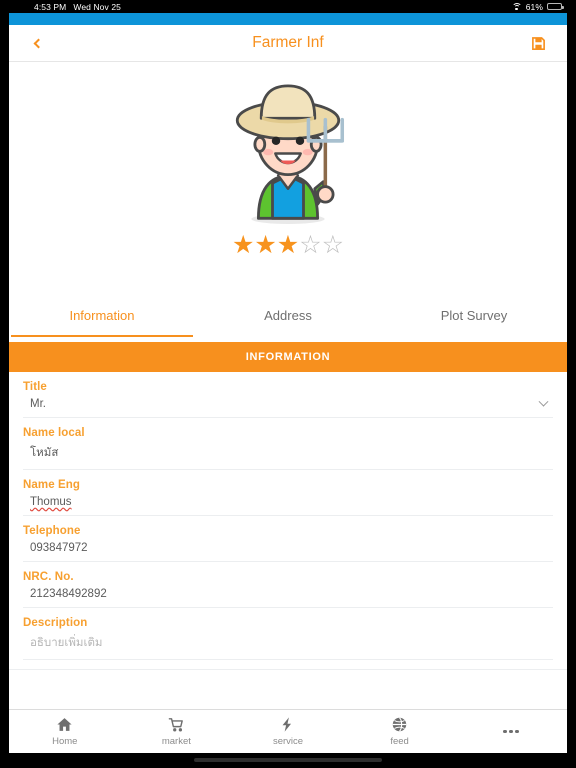 The height and width of the screenshot is (768, 576). Describe the element at coordinates (555, 6) in the screenshot. I see `battery-icon` at that location.